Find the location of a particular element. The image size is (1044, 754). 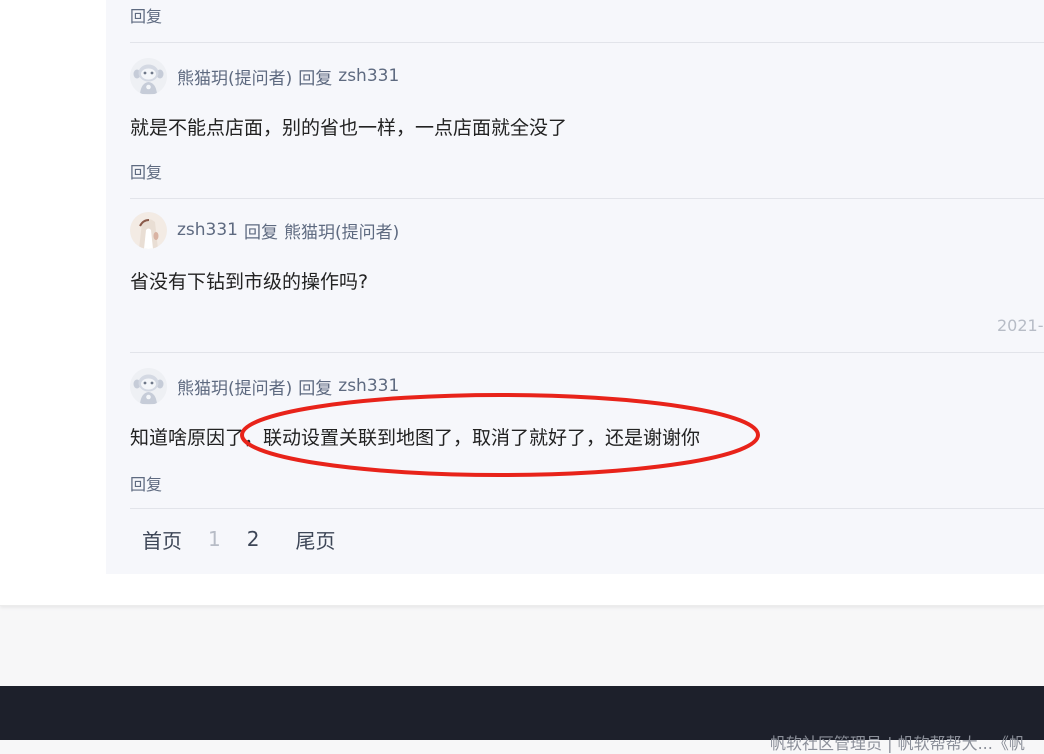

page-number-current: 1 is located at coordinates (214, 539).